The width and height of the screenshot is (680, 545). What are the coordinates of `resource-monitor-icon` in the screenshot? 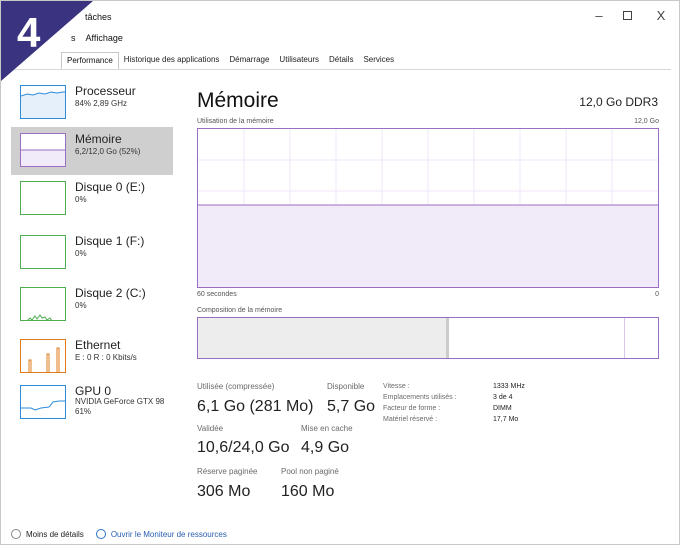 It's located at (100, 534).